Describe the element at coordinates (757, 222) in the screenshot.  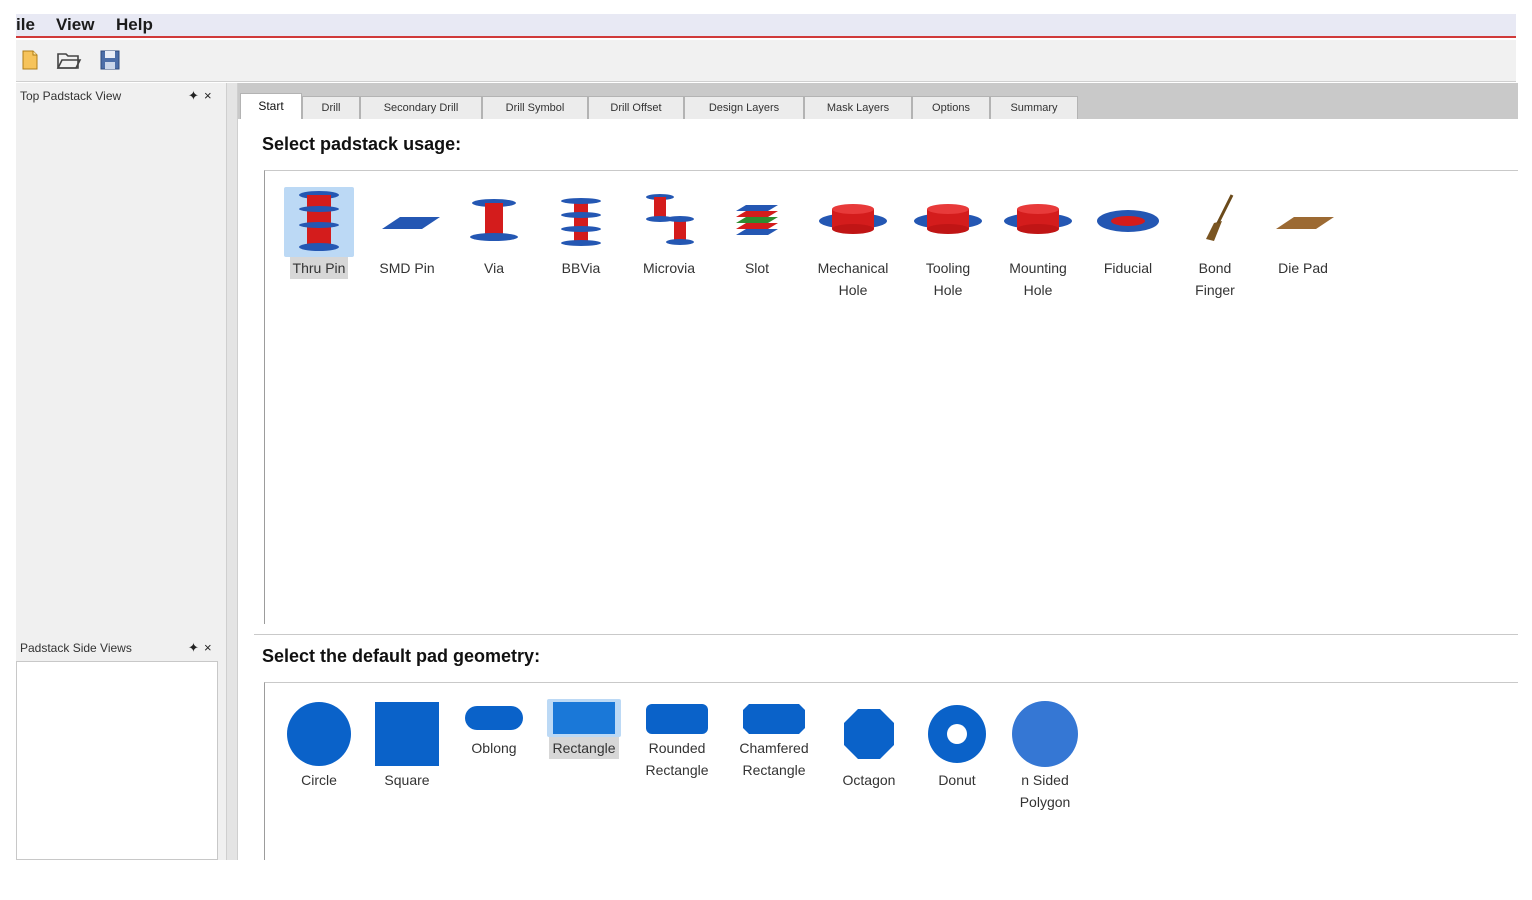
I see `slot-icon` at that location.